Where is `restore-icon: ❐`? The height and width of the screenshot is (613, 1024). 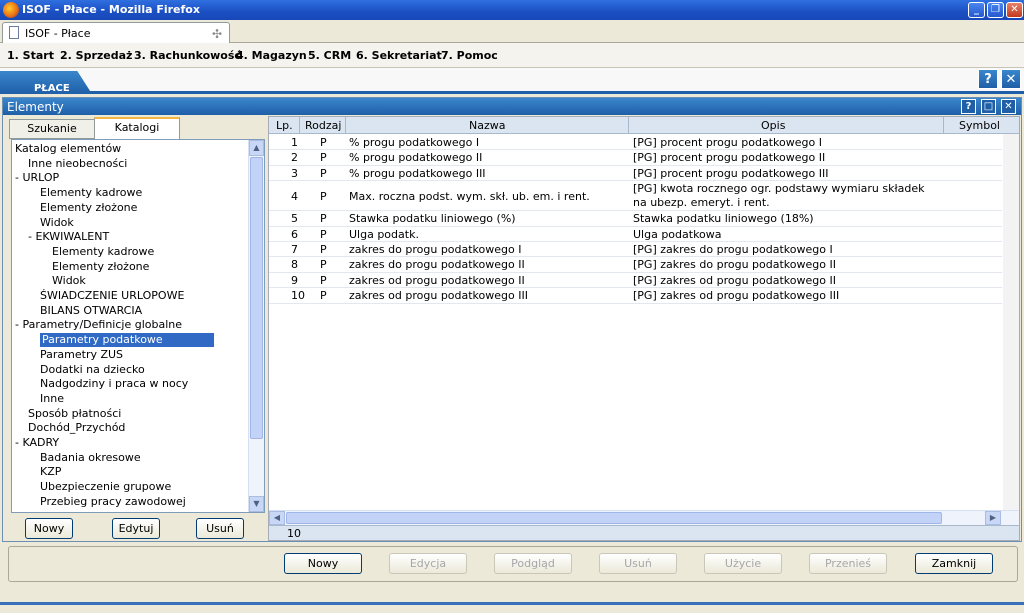 restore-icon: ❐ is located at coordinates (995, 10).